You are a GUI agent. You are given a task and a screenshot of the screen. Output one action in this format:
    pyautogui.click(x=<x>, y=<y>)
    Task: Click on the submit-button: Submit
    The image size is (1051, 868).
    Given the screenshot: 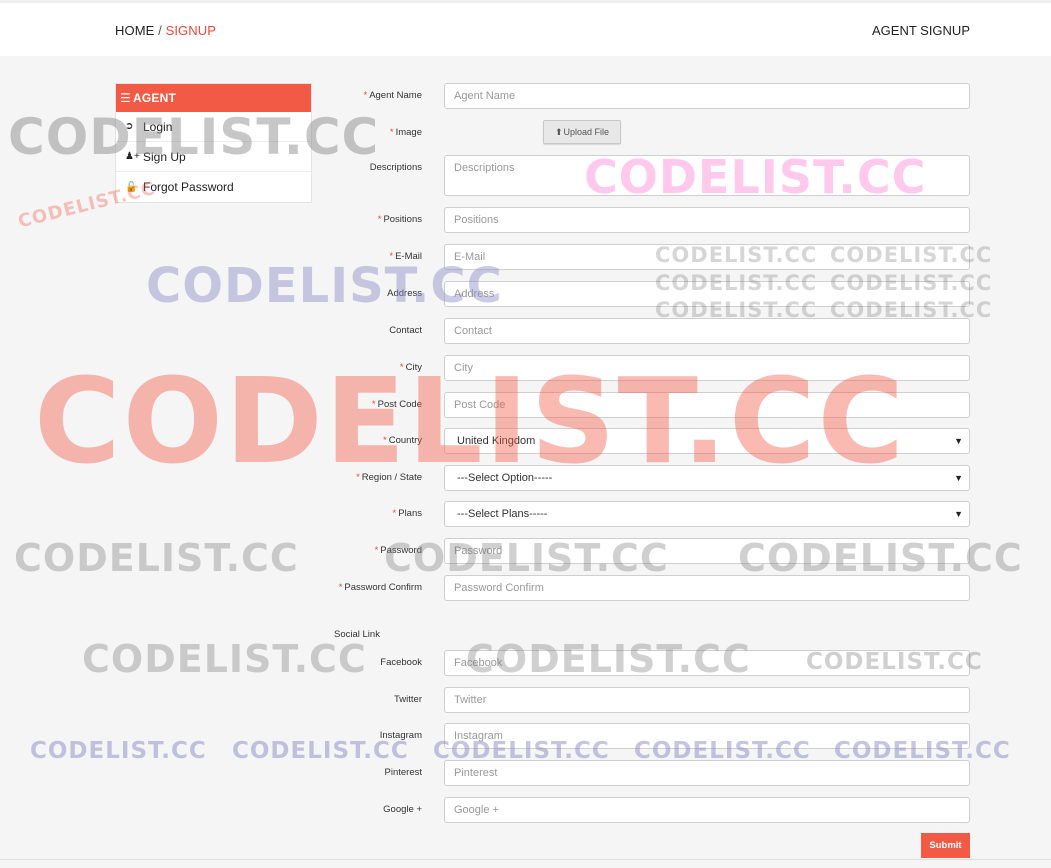 What is the action you would take?
    pyautogui.click(x=945, y=845)
    